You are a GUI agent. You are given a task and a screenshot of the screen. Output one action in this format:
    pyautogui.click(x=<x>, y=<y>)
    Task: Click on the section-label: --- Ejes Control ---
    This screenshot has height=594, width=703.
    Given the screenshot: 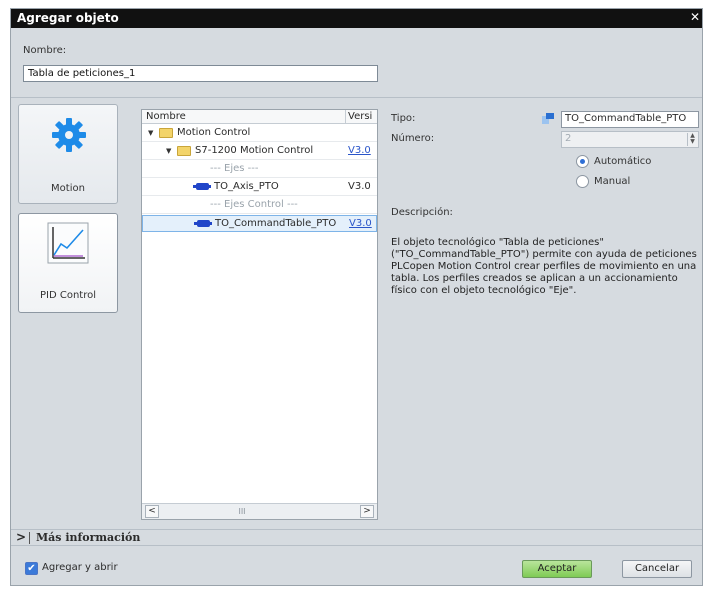 What is the action you would take?
    pyautogui.click(x=254, y=204)
    